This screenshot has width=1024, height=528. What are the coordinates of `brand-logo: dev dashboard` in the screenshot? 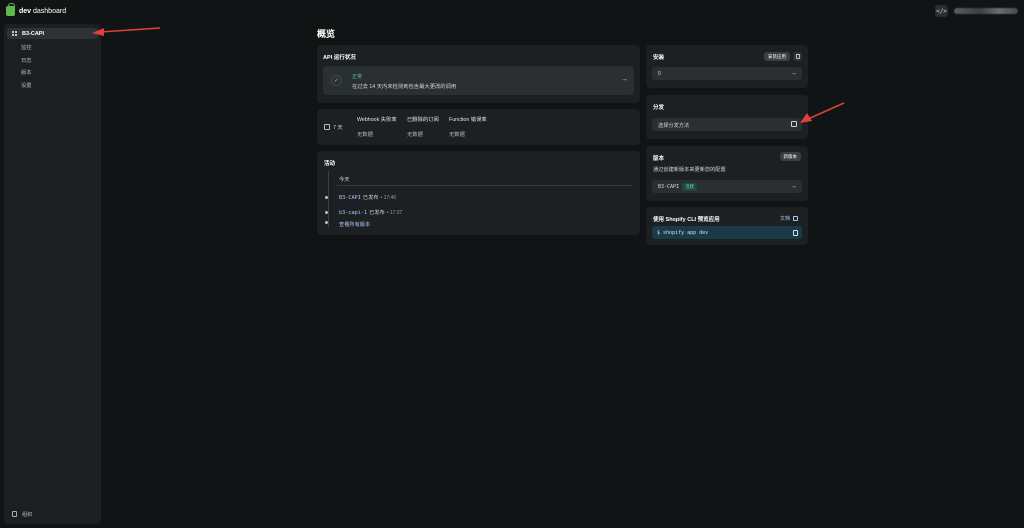 It's located at (36, 9).